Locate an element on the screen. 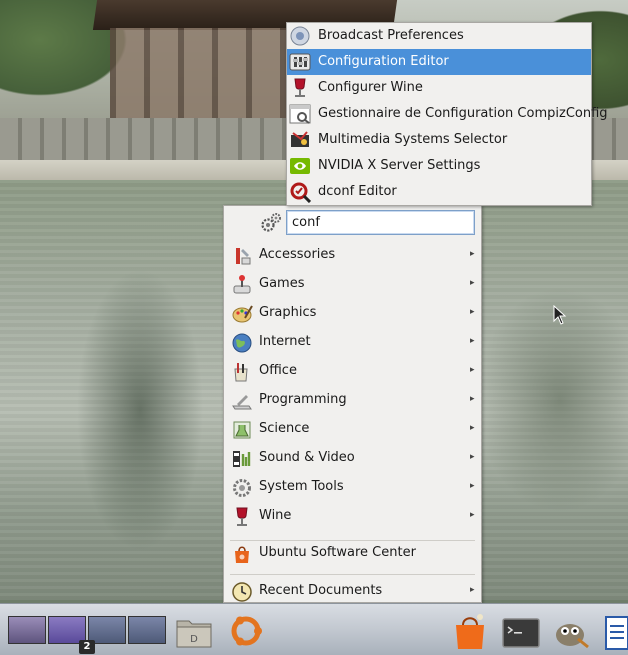 This screenshot has width=628, height=655. menu-item-label: Sound & Video is located at coordinates (307, 457).